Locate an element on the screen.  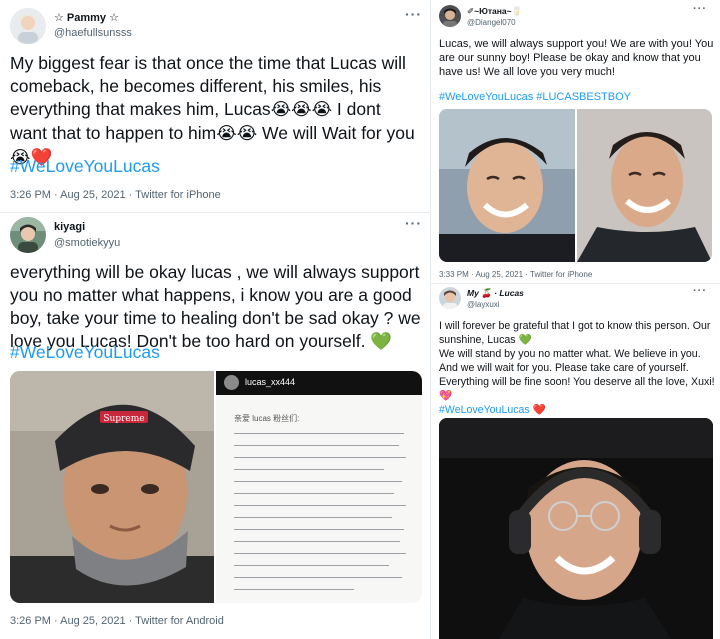
note-title: 亲爱 lucas 粉丝们: is located at coordinates (267, 418).